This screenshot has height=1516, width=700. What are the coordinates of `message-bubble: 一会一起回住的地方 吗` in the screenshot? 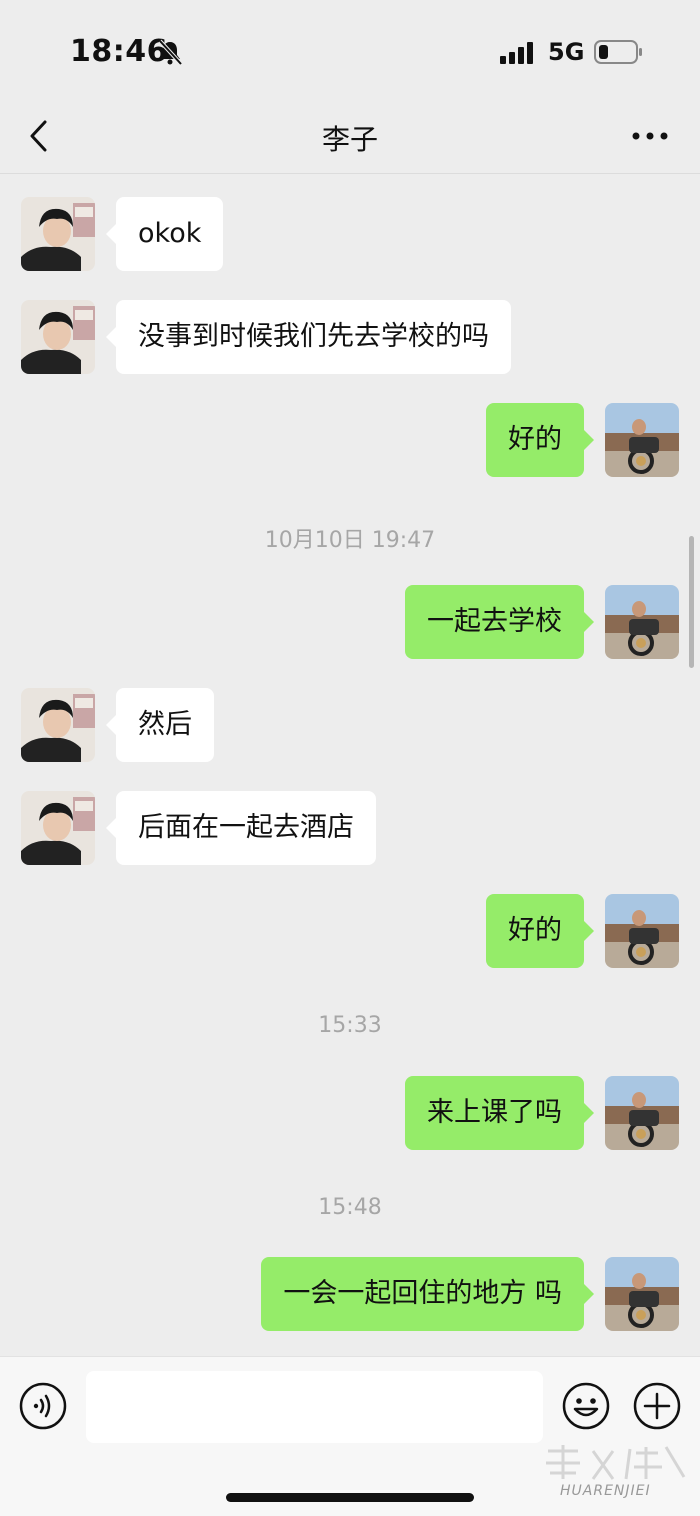 It's located at (427, 1294).